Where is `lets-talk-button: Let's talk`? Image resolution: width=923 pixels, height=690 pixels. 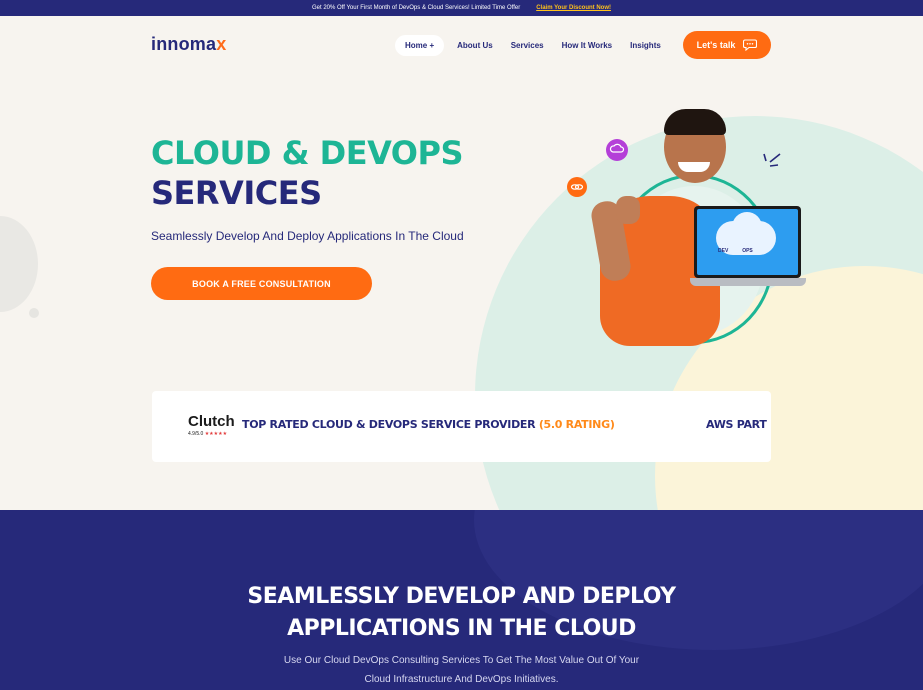 lets-talk-button: Let's talk is located at coordinates (727, 45).